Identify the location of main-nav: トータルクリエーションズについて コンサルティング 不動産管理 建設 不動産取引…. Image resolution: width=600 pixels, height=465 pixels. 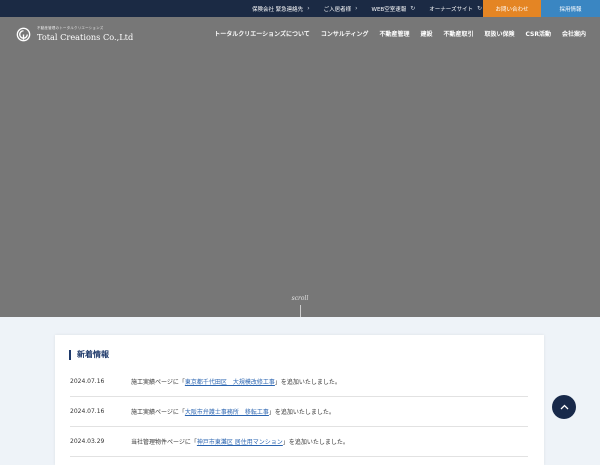
(400, 33).